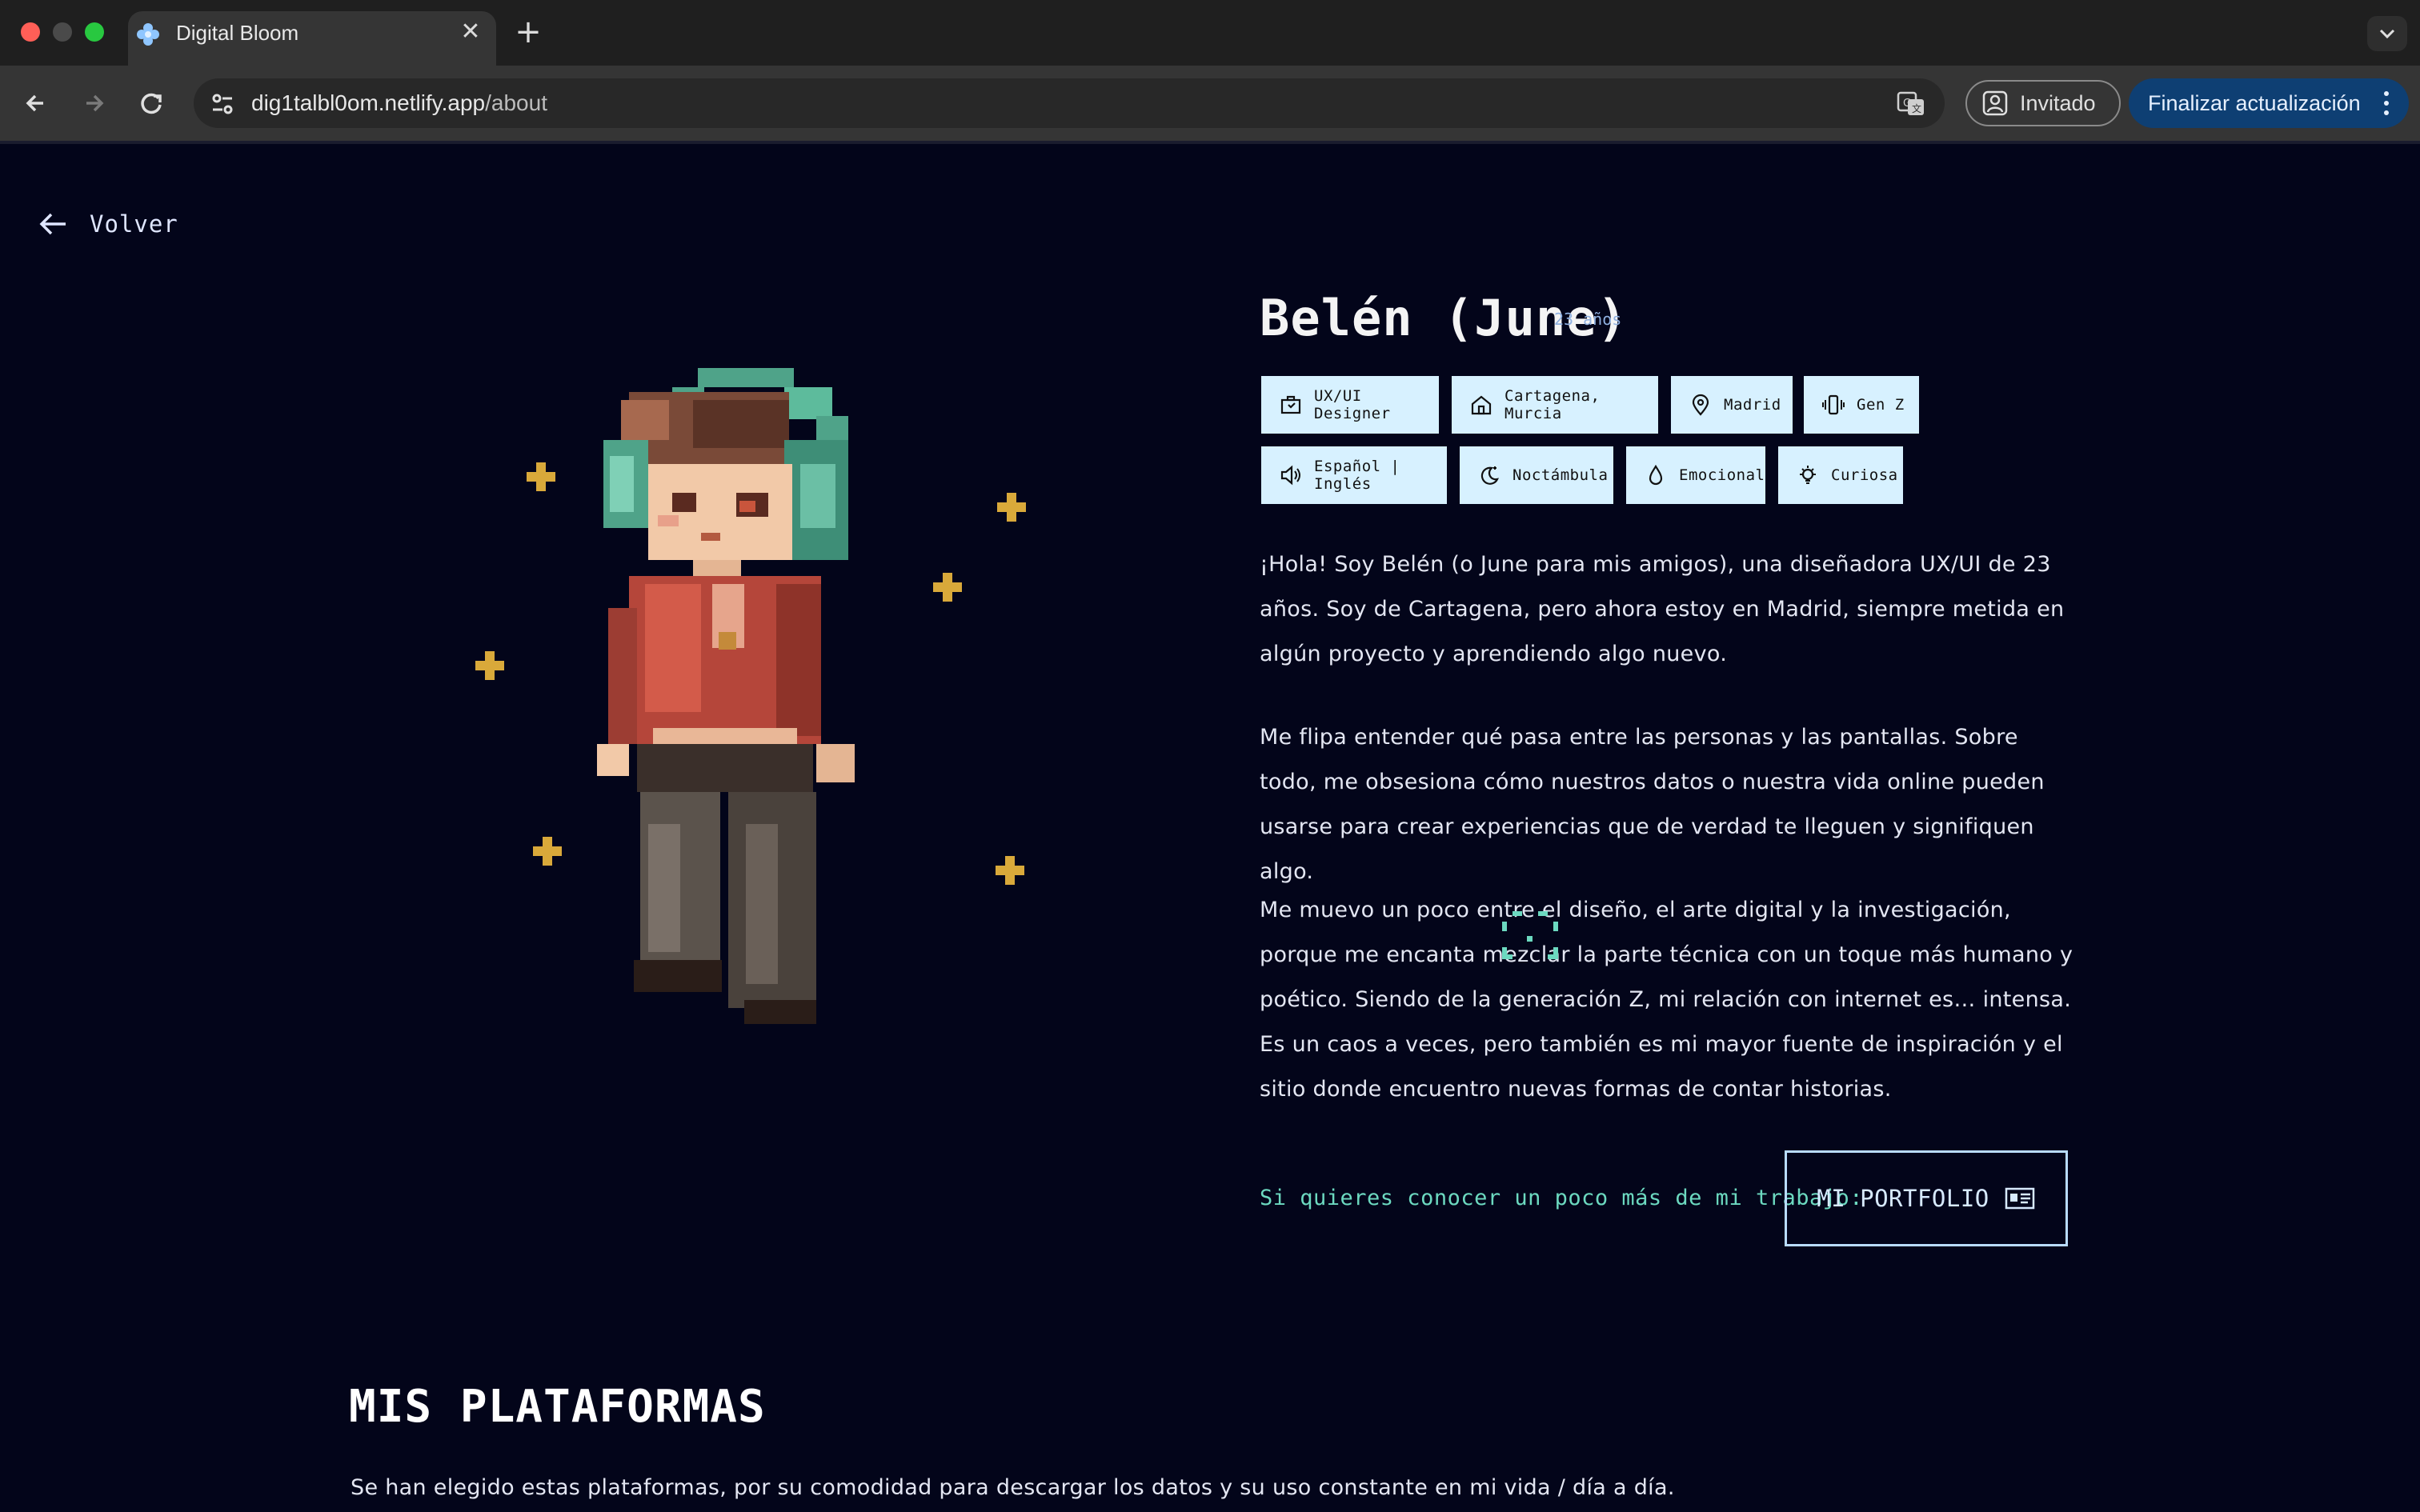 The image size is (2420, 1512). I want to click on tag-label: UX/UI Designer, so click(1352, 404).